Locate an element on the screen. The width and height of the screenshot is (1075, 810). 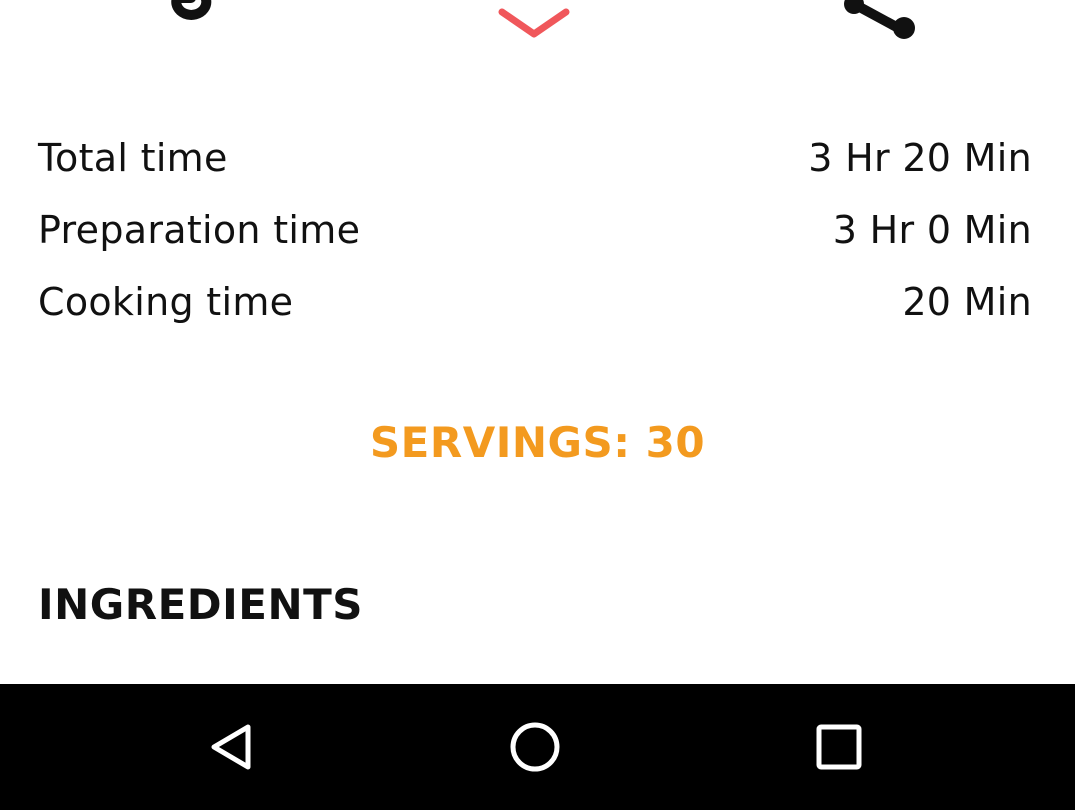
share-icon is located at coordinates (880, 20).